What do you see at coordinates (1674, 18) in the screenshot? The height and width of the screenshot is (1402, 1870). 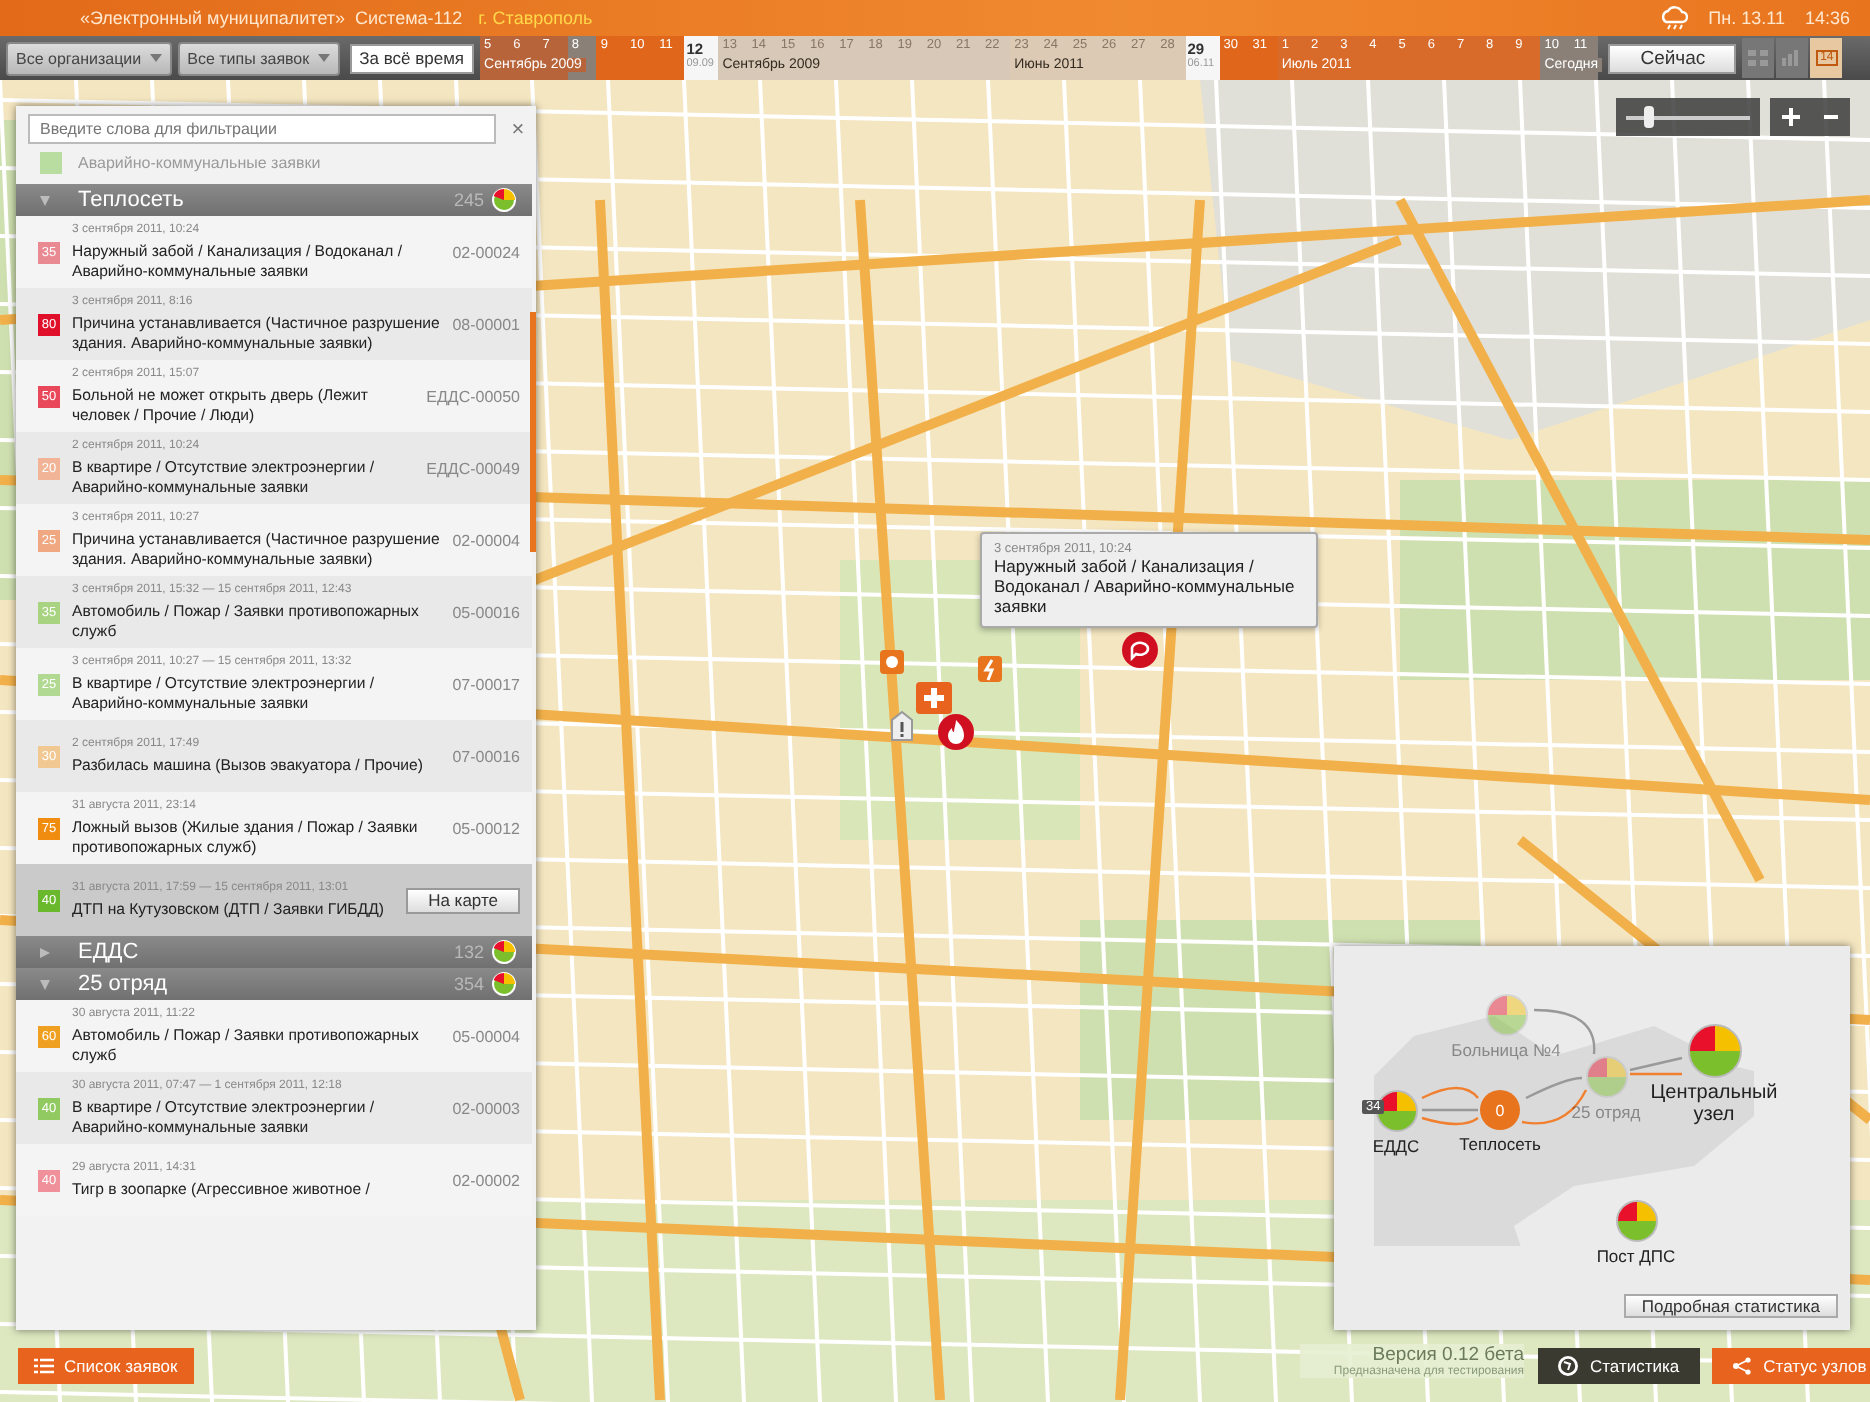 I see `weather-cloud-icon` at bounding box center [1674, 18].